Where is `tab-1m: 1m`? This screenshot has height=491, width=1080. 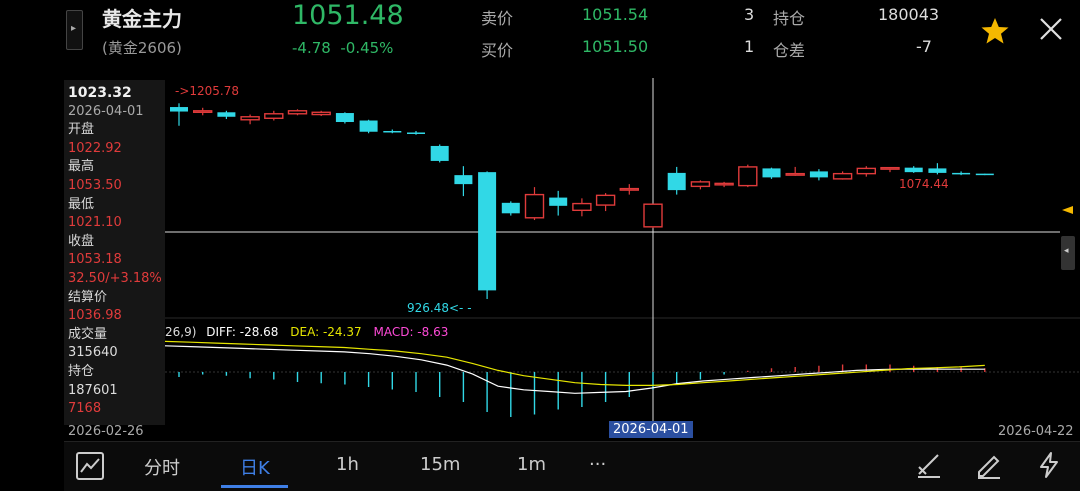 tab-1m: 1m is located at coordinates (531, 464).